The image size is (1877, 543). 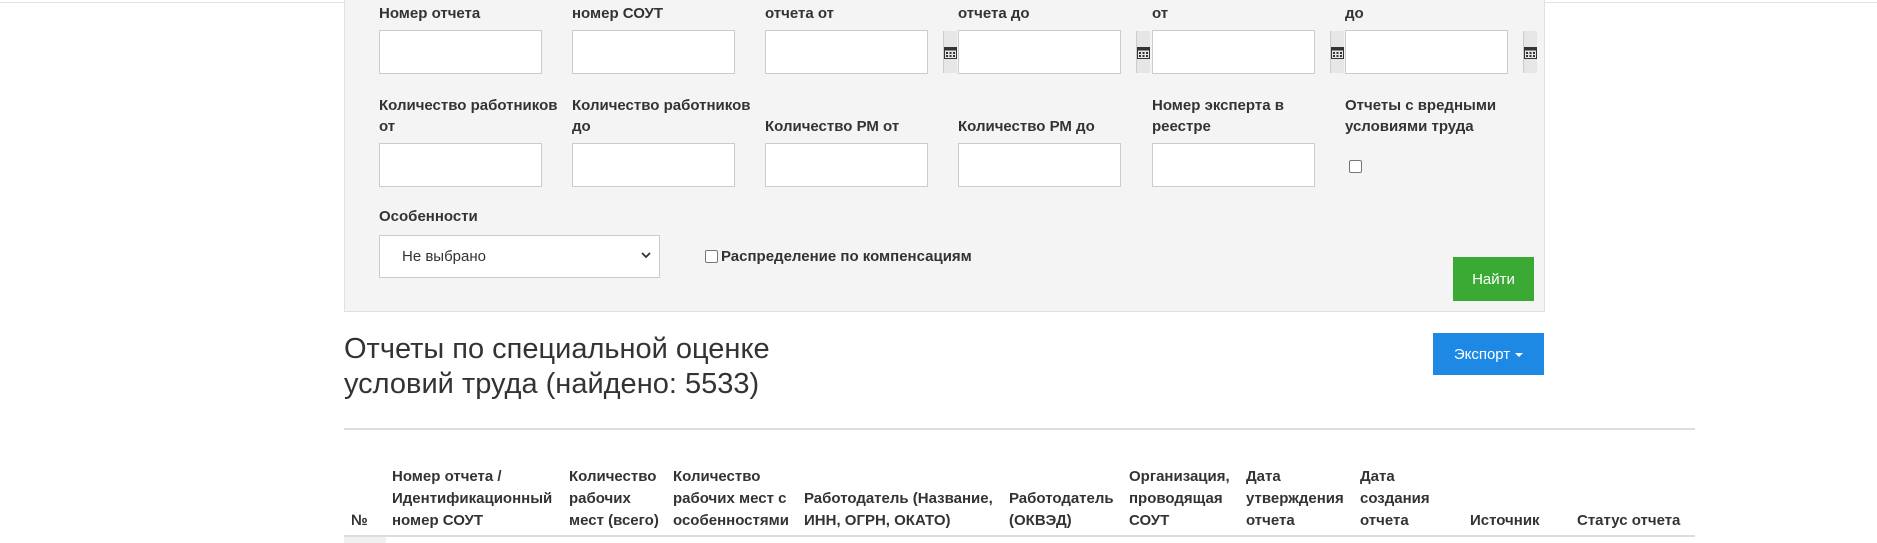 I want to click on column-header-sout-organization: Организация, проводящая СОУТ, so click(x=1186, y=499).